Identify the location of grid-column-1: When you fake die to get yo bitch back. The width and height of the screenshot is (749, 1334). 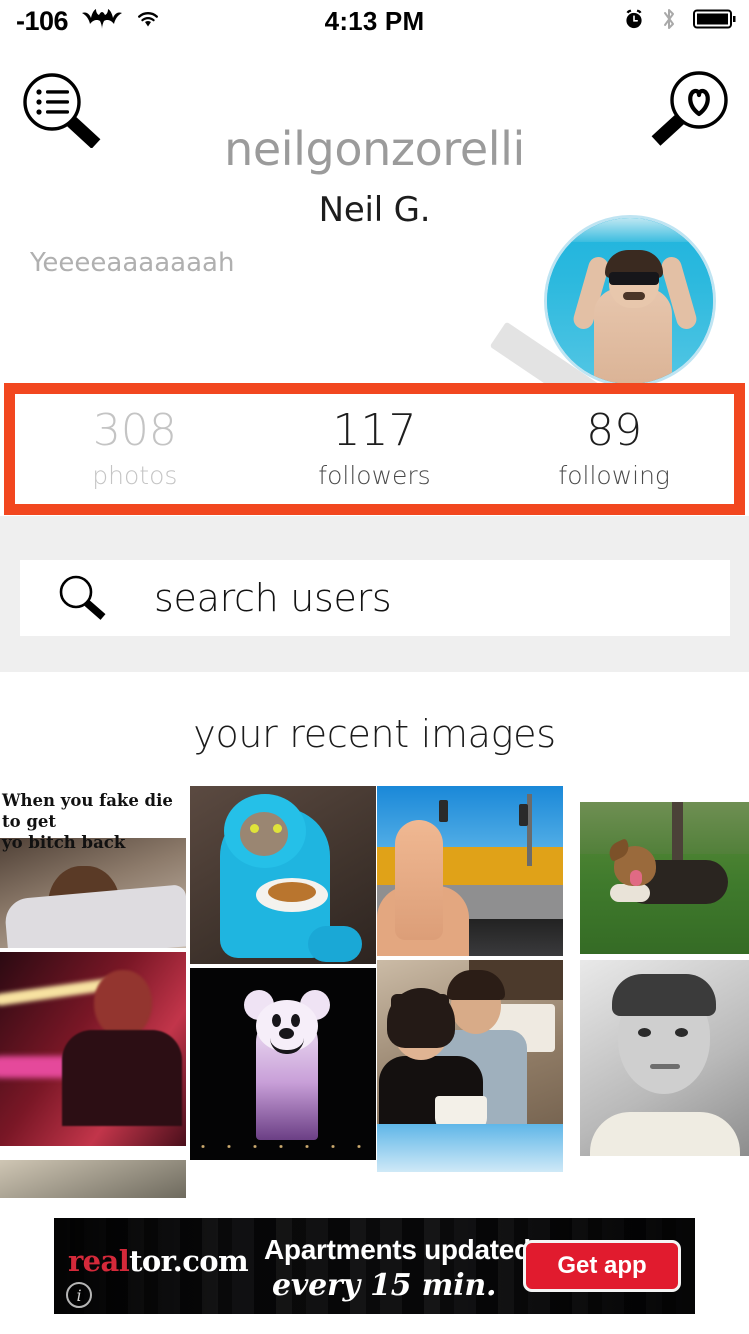
(93, 992).